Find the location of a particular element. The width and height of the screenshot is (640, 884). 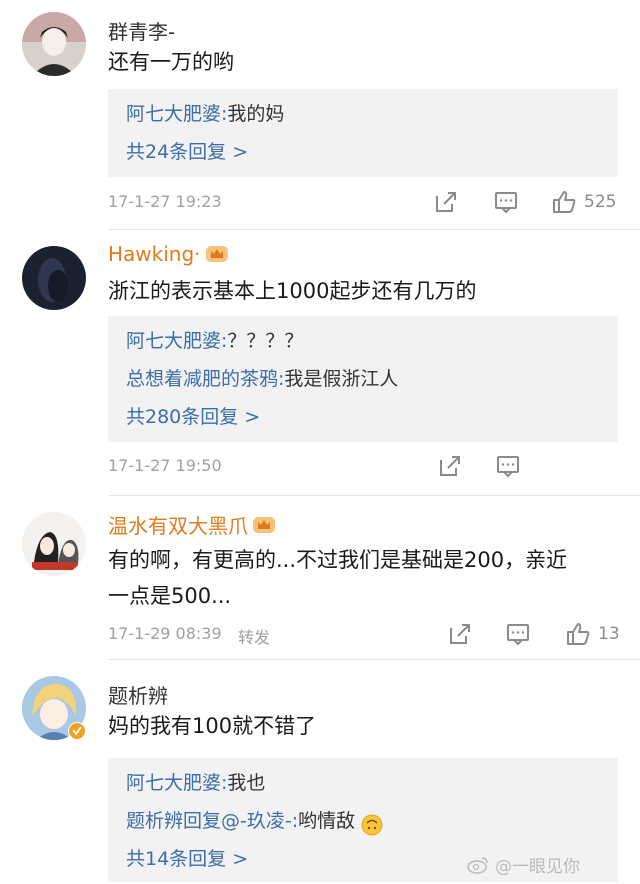

reply-row: 总想着减肥的茶鸦:我是假浙江人 is located at coordinates (372, 379).